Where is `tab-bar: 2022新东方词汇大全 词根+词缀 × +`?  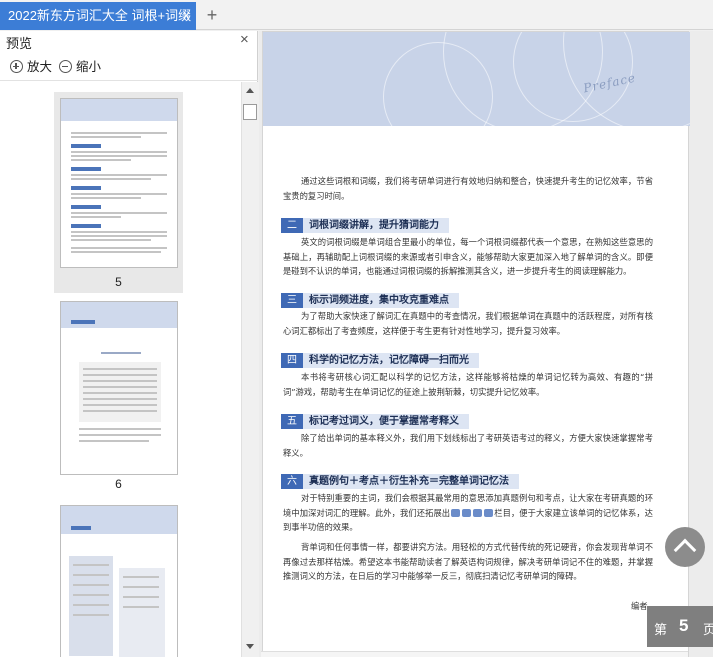
tab-bar: 2022新东方词汇大全 词根+词缀 × + is located at coordinates (356, 15).